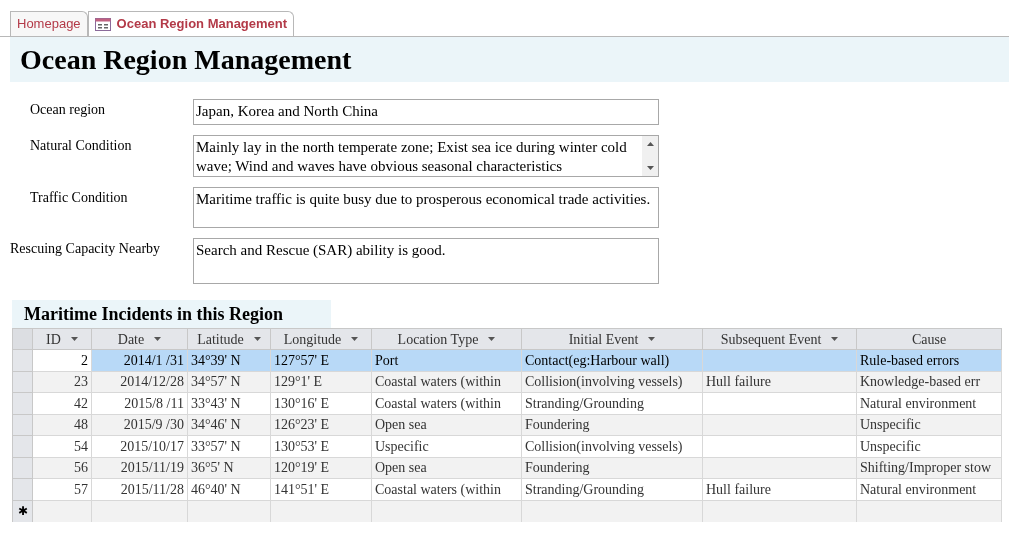  What do you see at coordinates (321, 490) in the screenshot?
I see `table-cell: 141°51' E` at bounding box center [321, 490].